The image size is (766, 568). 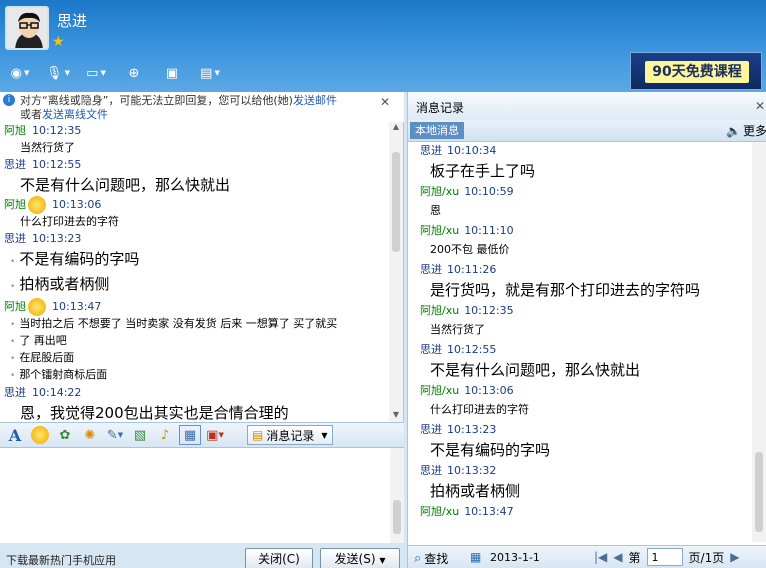 What do you see at coordinates (279, 558) in the screenshot?
I see `close-button: 关闭(C)` at bounding box center [279, 558].